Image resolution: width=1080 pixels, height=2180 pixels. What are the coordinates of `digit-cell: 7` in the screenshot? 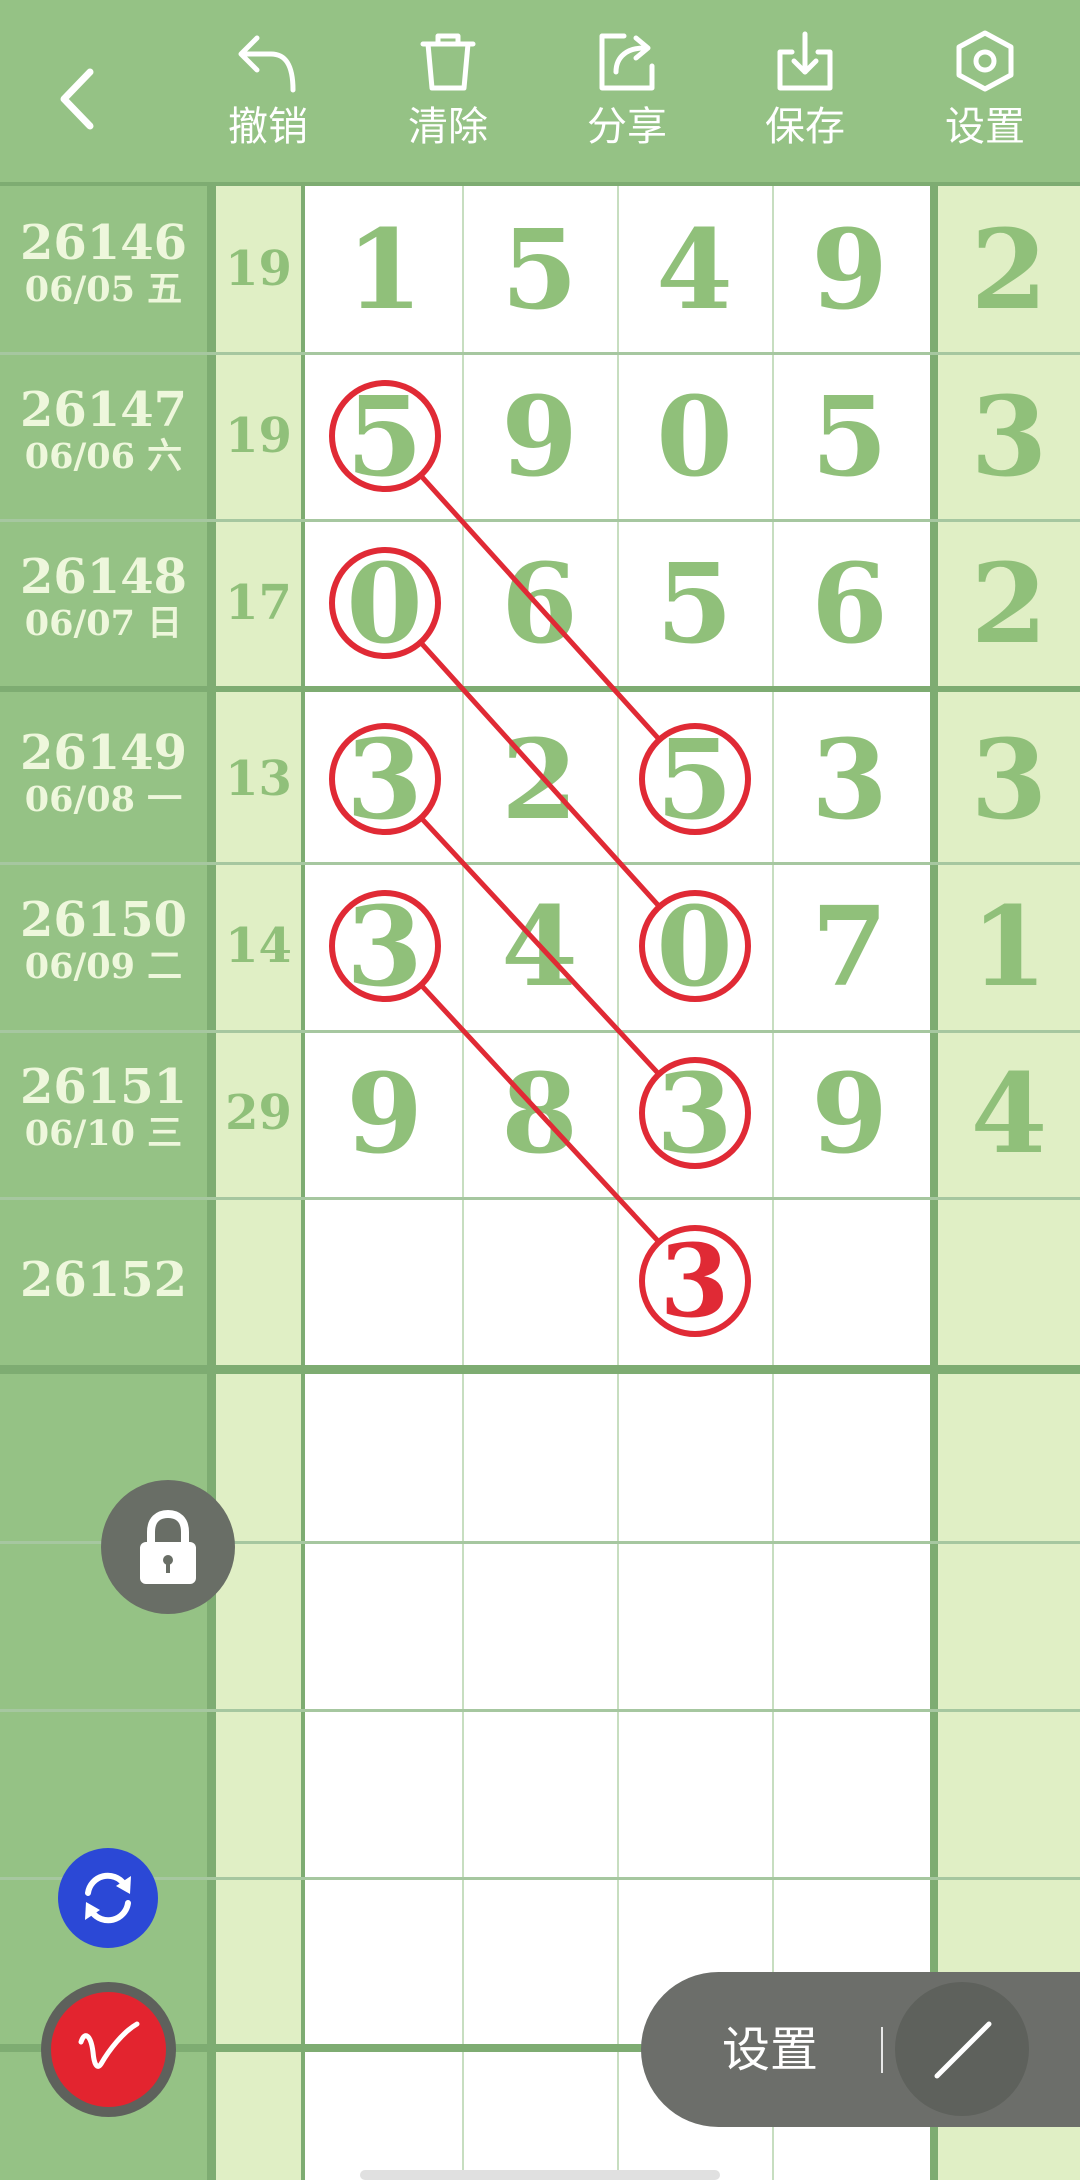 It's located at (849, 946).